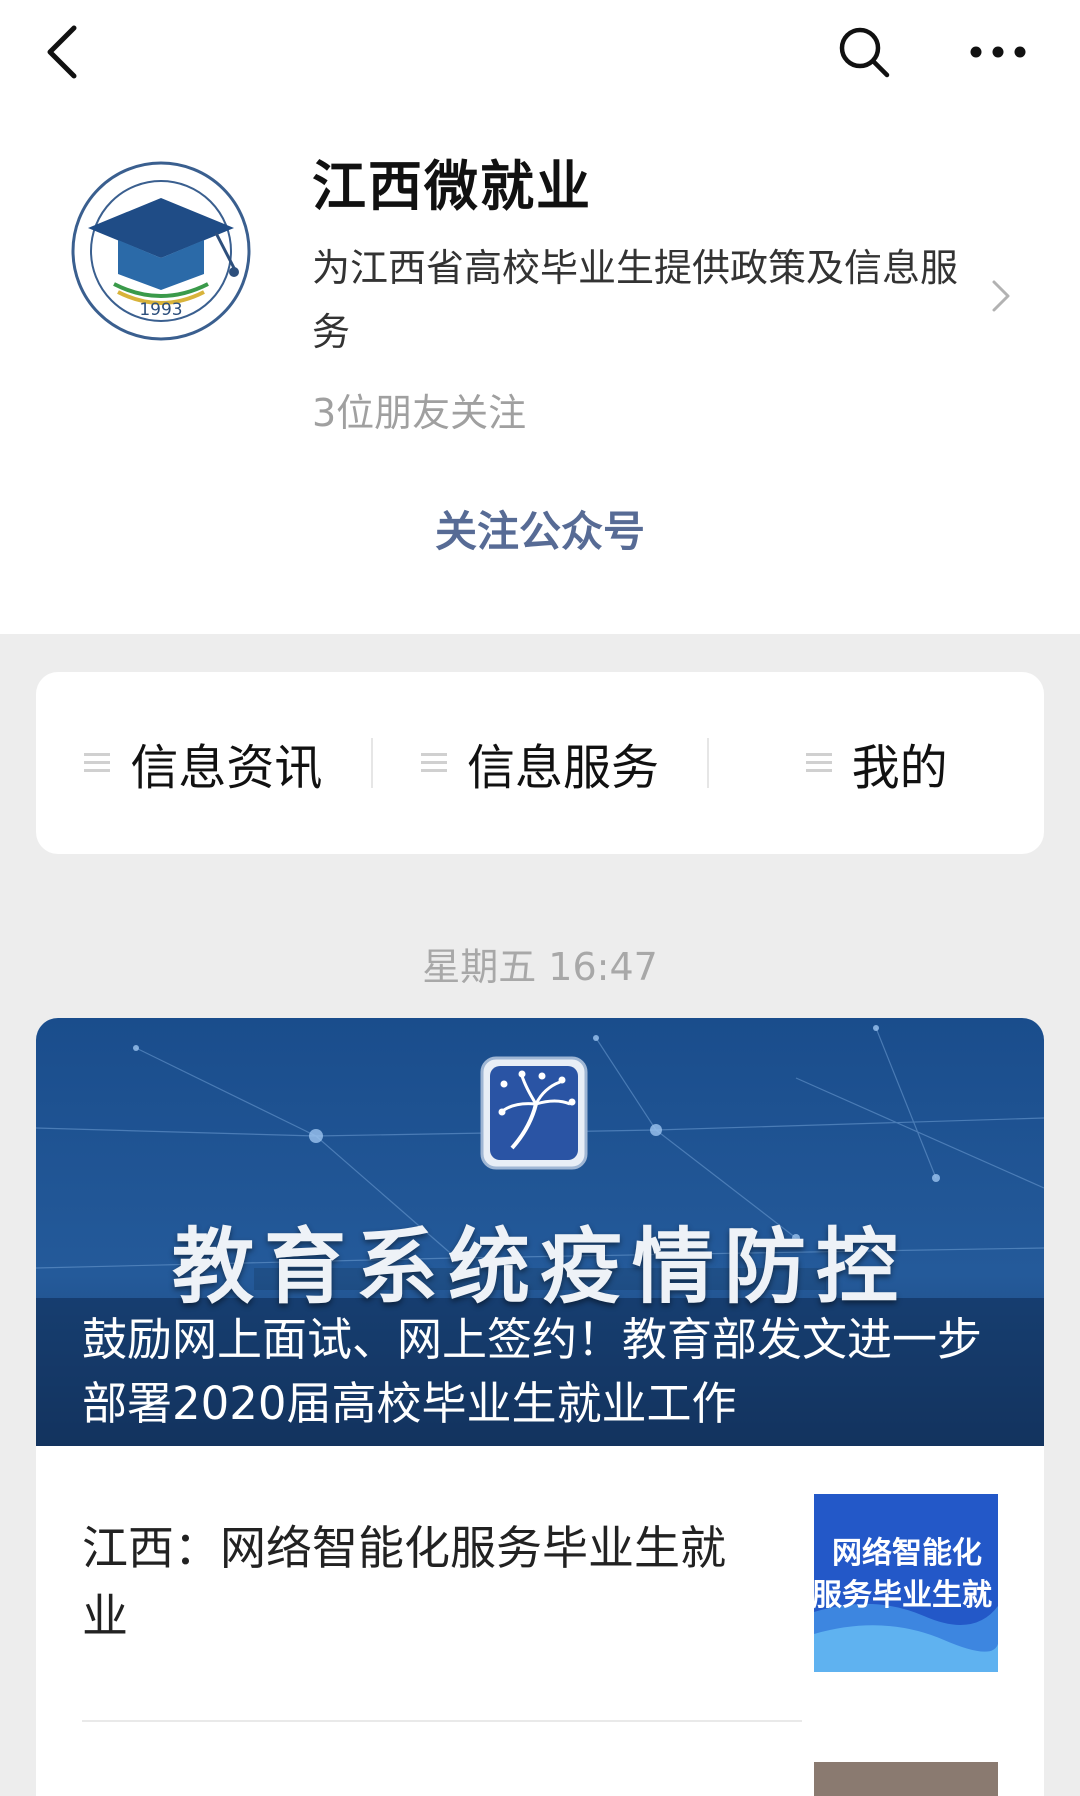  What do you see at coordinates (903, 1595) in the screenshot?
I see `thumbnail-text-line: 服务毕业生就` at bounding box center [903, 1595].